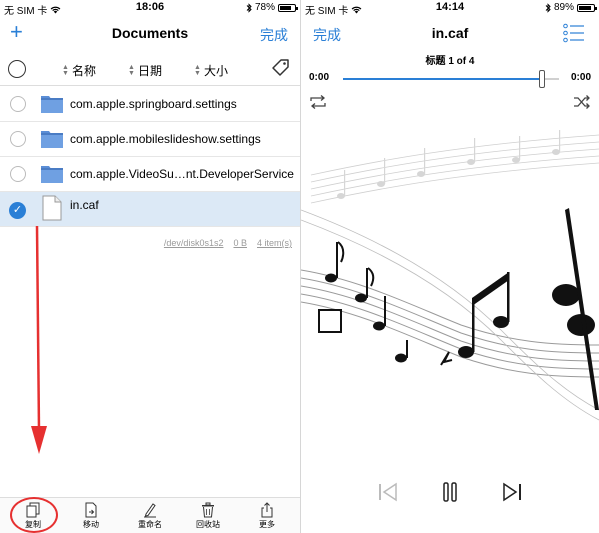 This screenshot has height=533, width=599. I want to click on progress-thumb, so click(541, 79).